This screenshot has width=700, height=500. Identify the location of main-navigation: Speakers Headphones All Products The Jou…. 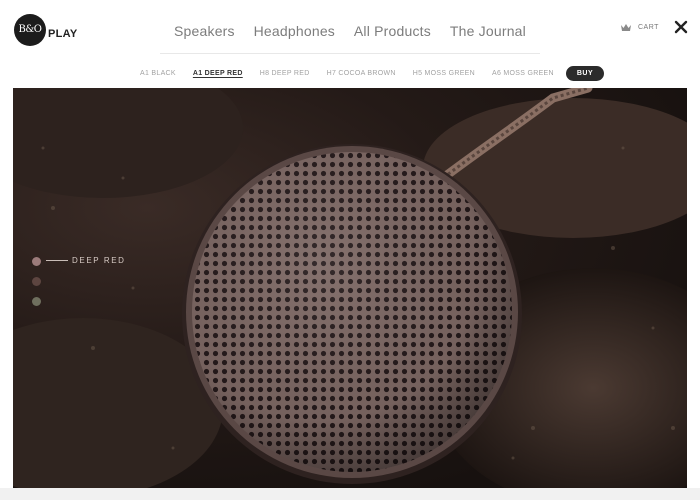
(350, 35).